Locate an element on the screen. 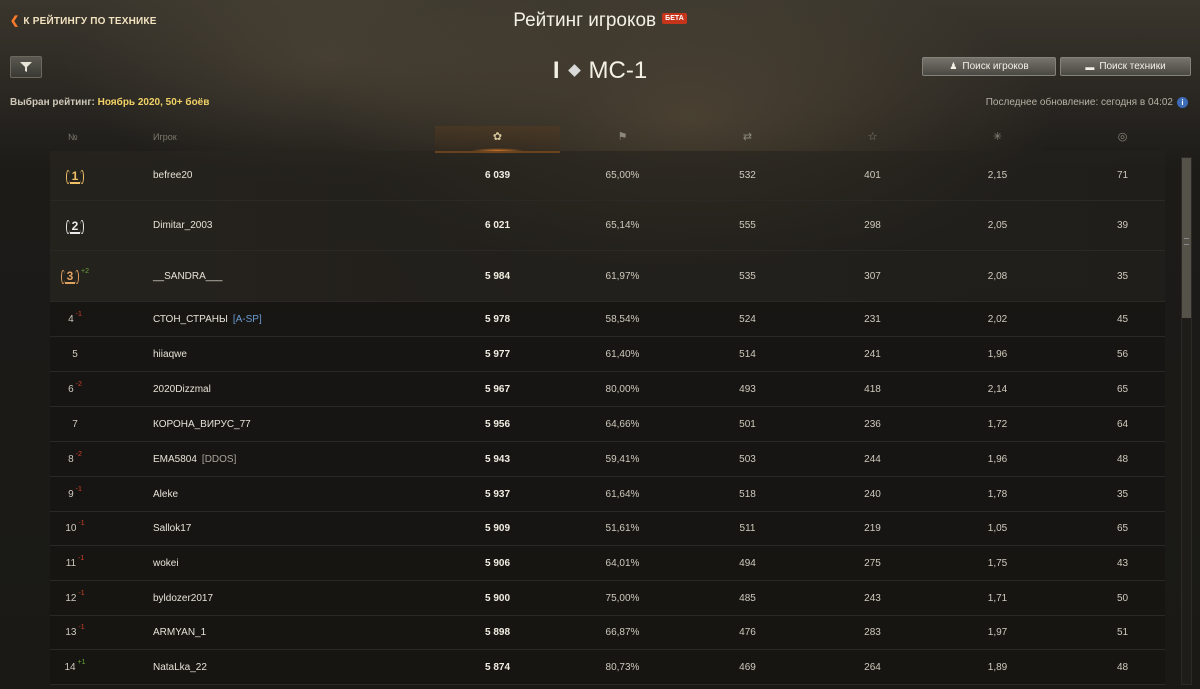  damage-cell: 485 is located at coordinates (747, 598).